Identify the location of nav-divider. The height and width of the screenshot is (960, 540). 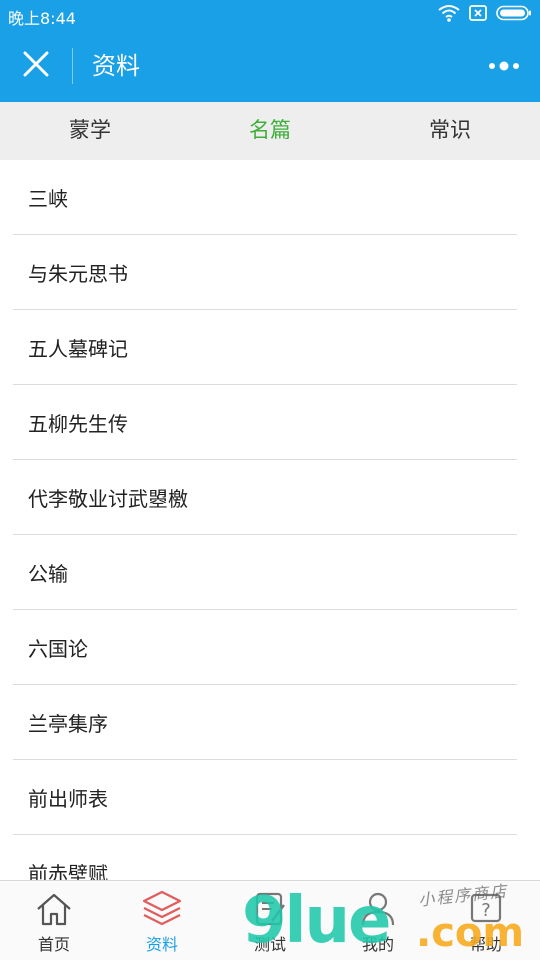
(72, 66).